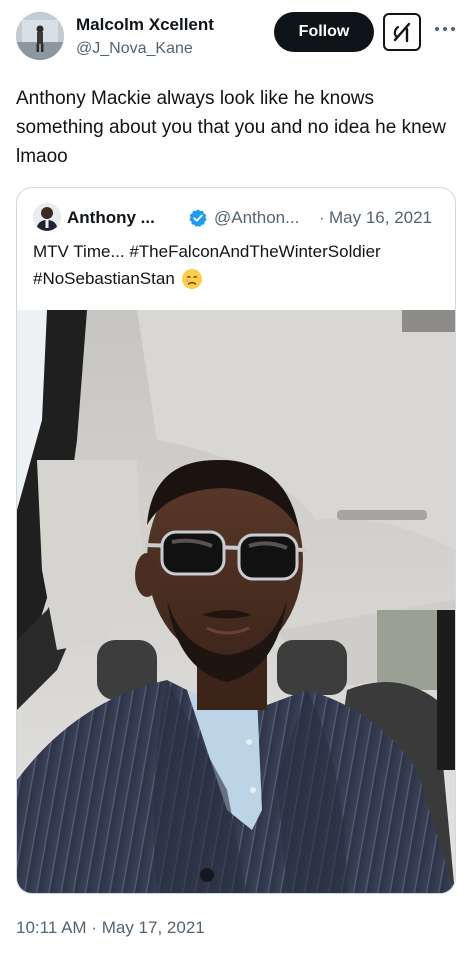 The height and width of the screenshot is (955, 474). What do you see at coordinates (198, 218) in the screenshot?
I see `verified-badge-icon` at bounding box center [198, 218].